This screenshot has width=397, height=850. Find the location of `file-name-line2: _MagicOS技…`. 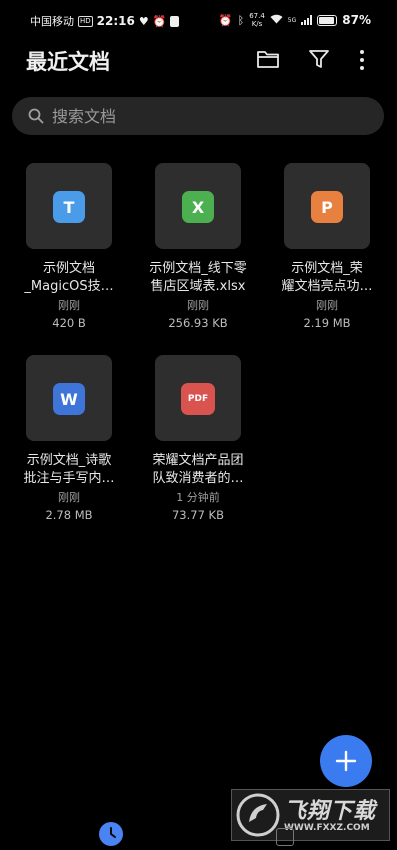

file-name-line2: _MagicOS技… is located at coordinates (69, 286).